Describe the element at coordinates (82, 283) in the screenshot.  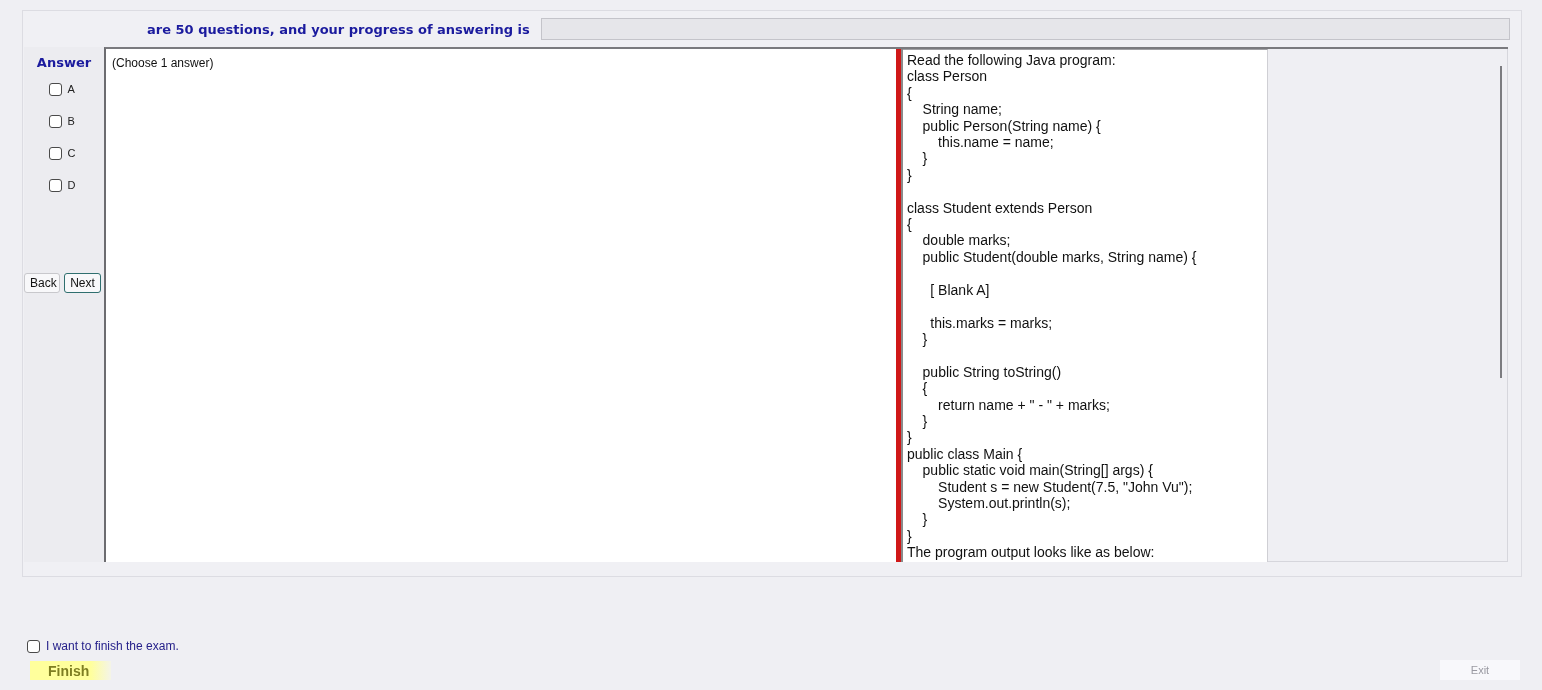
I see `nav-button: Next` at that location.